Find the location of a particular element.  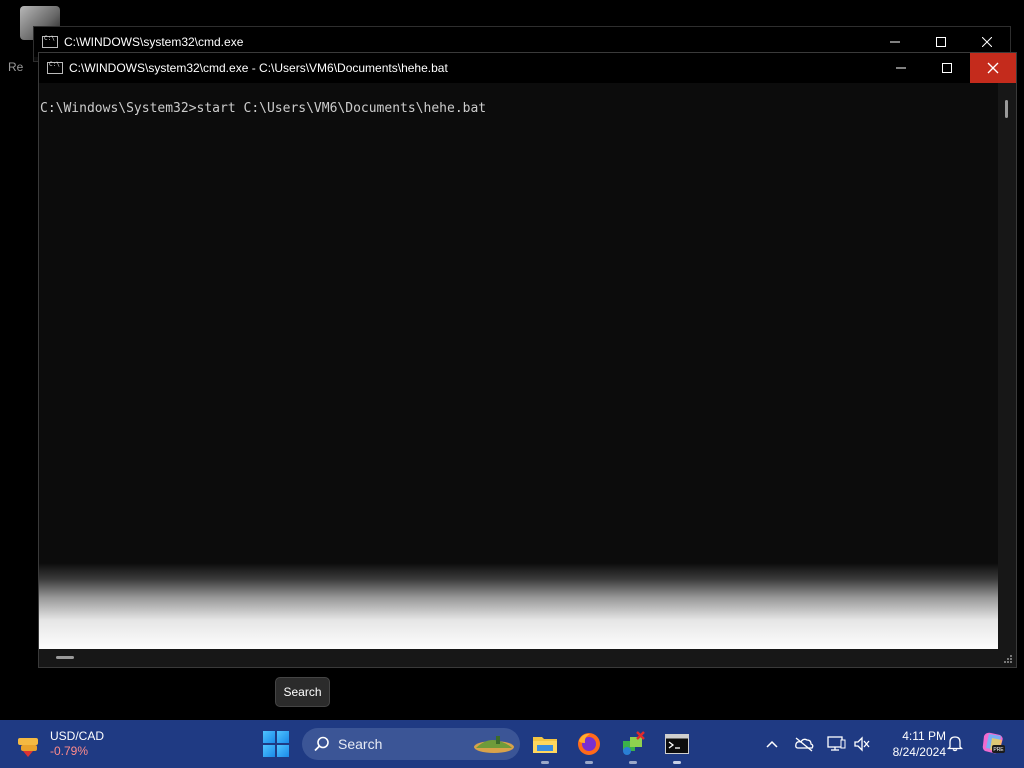

show-hidden-icons-button is located at coordinates (772, 744).